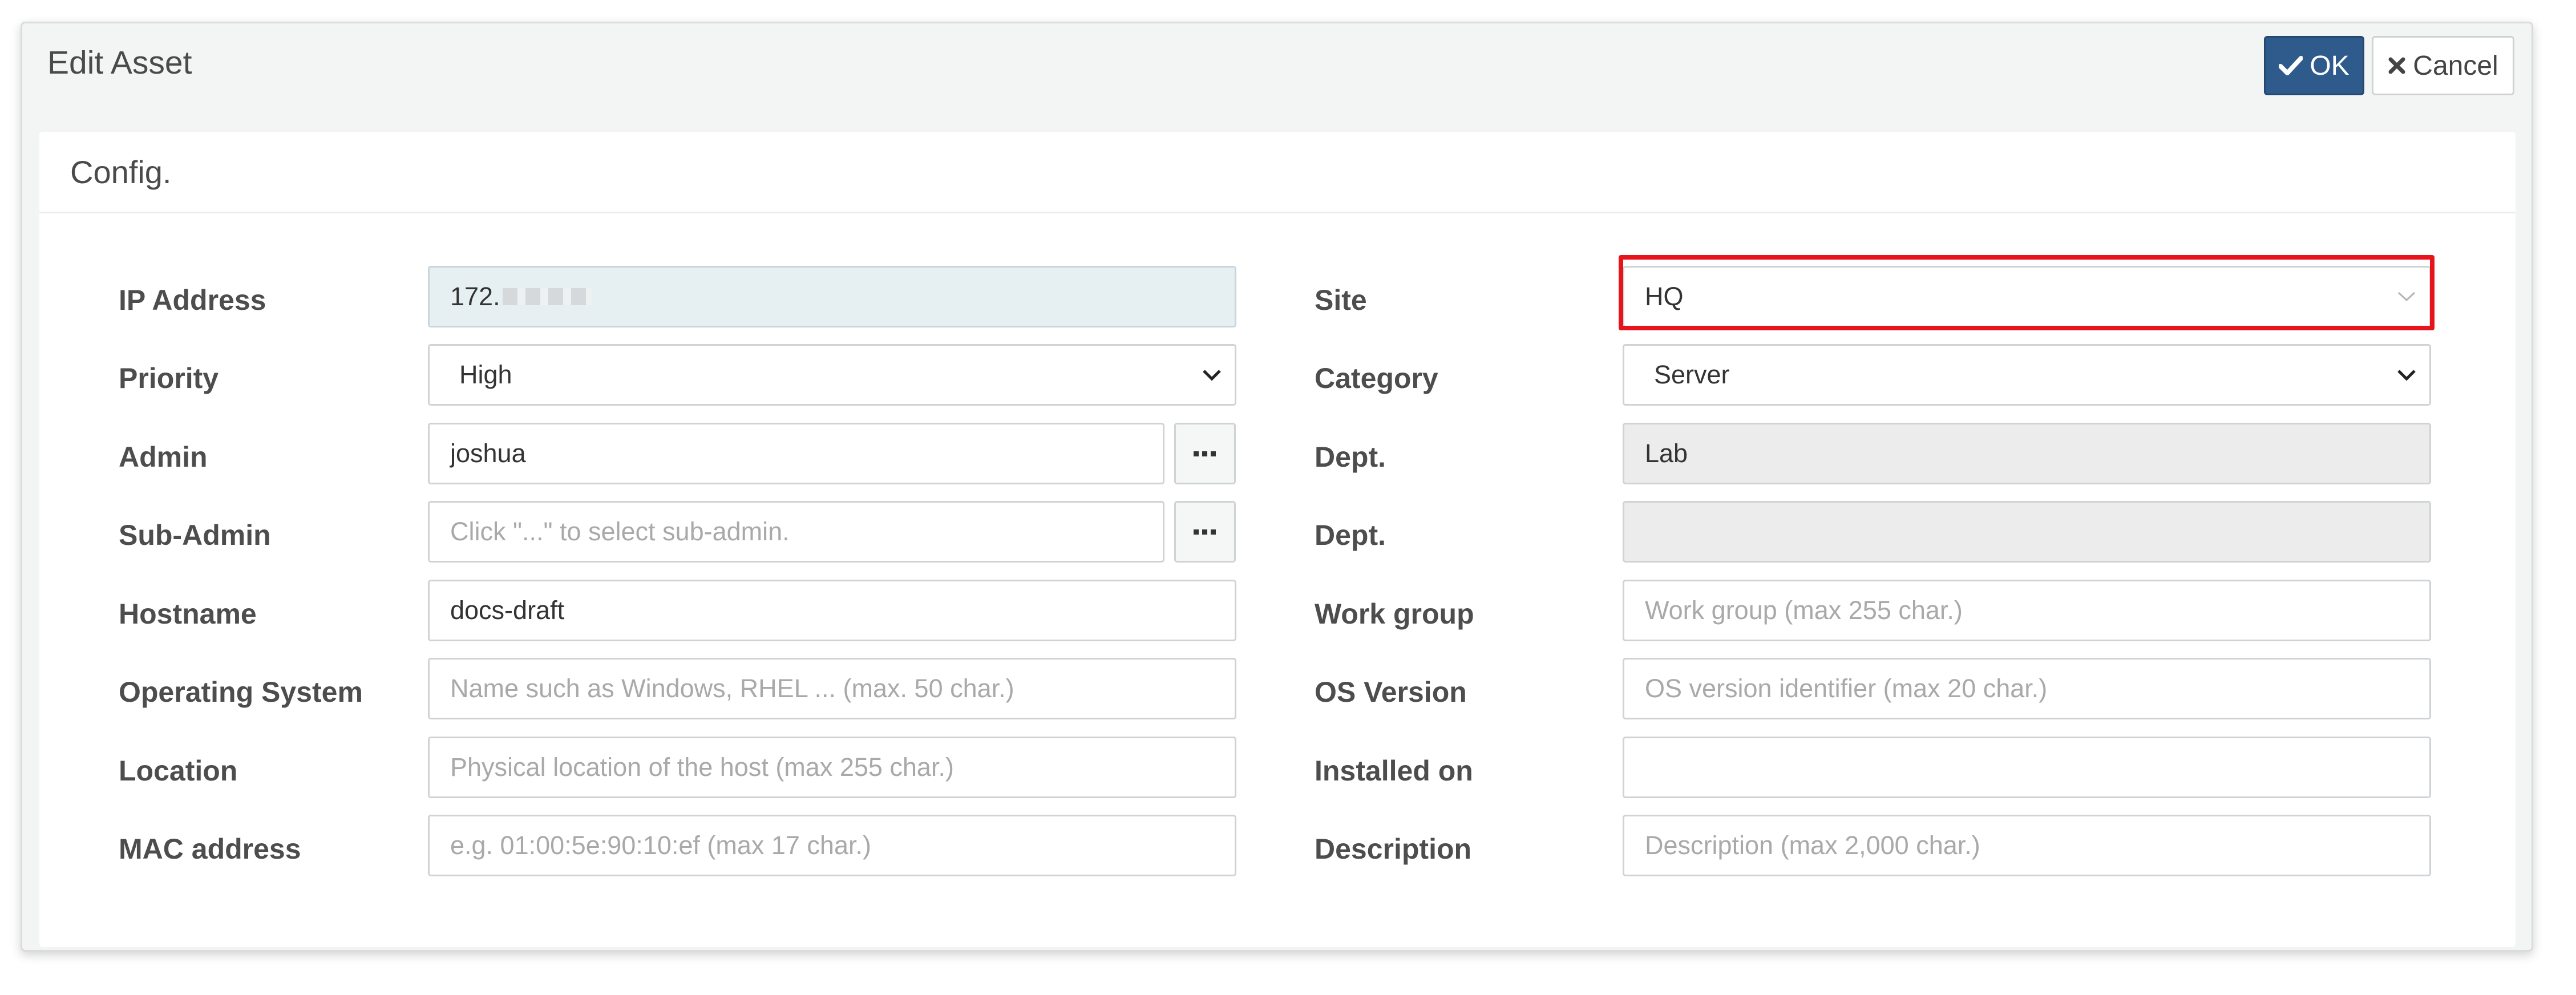  I want to click on panel-header: Config., so click(1277, 172).